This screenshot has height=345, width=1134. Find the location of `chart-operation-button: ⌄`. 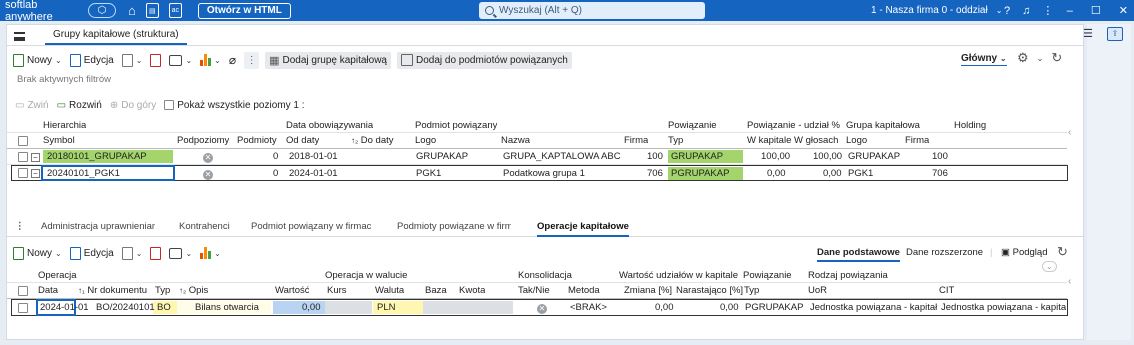

chart-operation-button: ⌄ is located at coordinates (210, 253).